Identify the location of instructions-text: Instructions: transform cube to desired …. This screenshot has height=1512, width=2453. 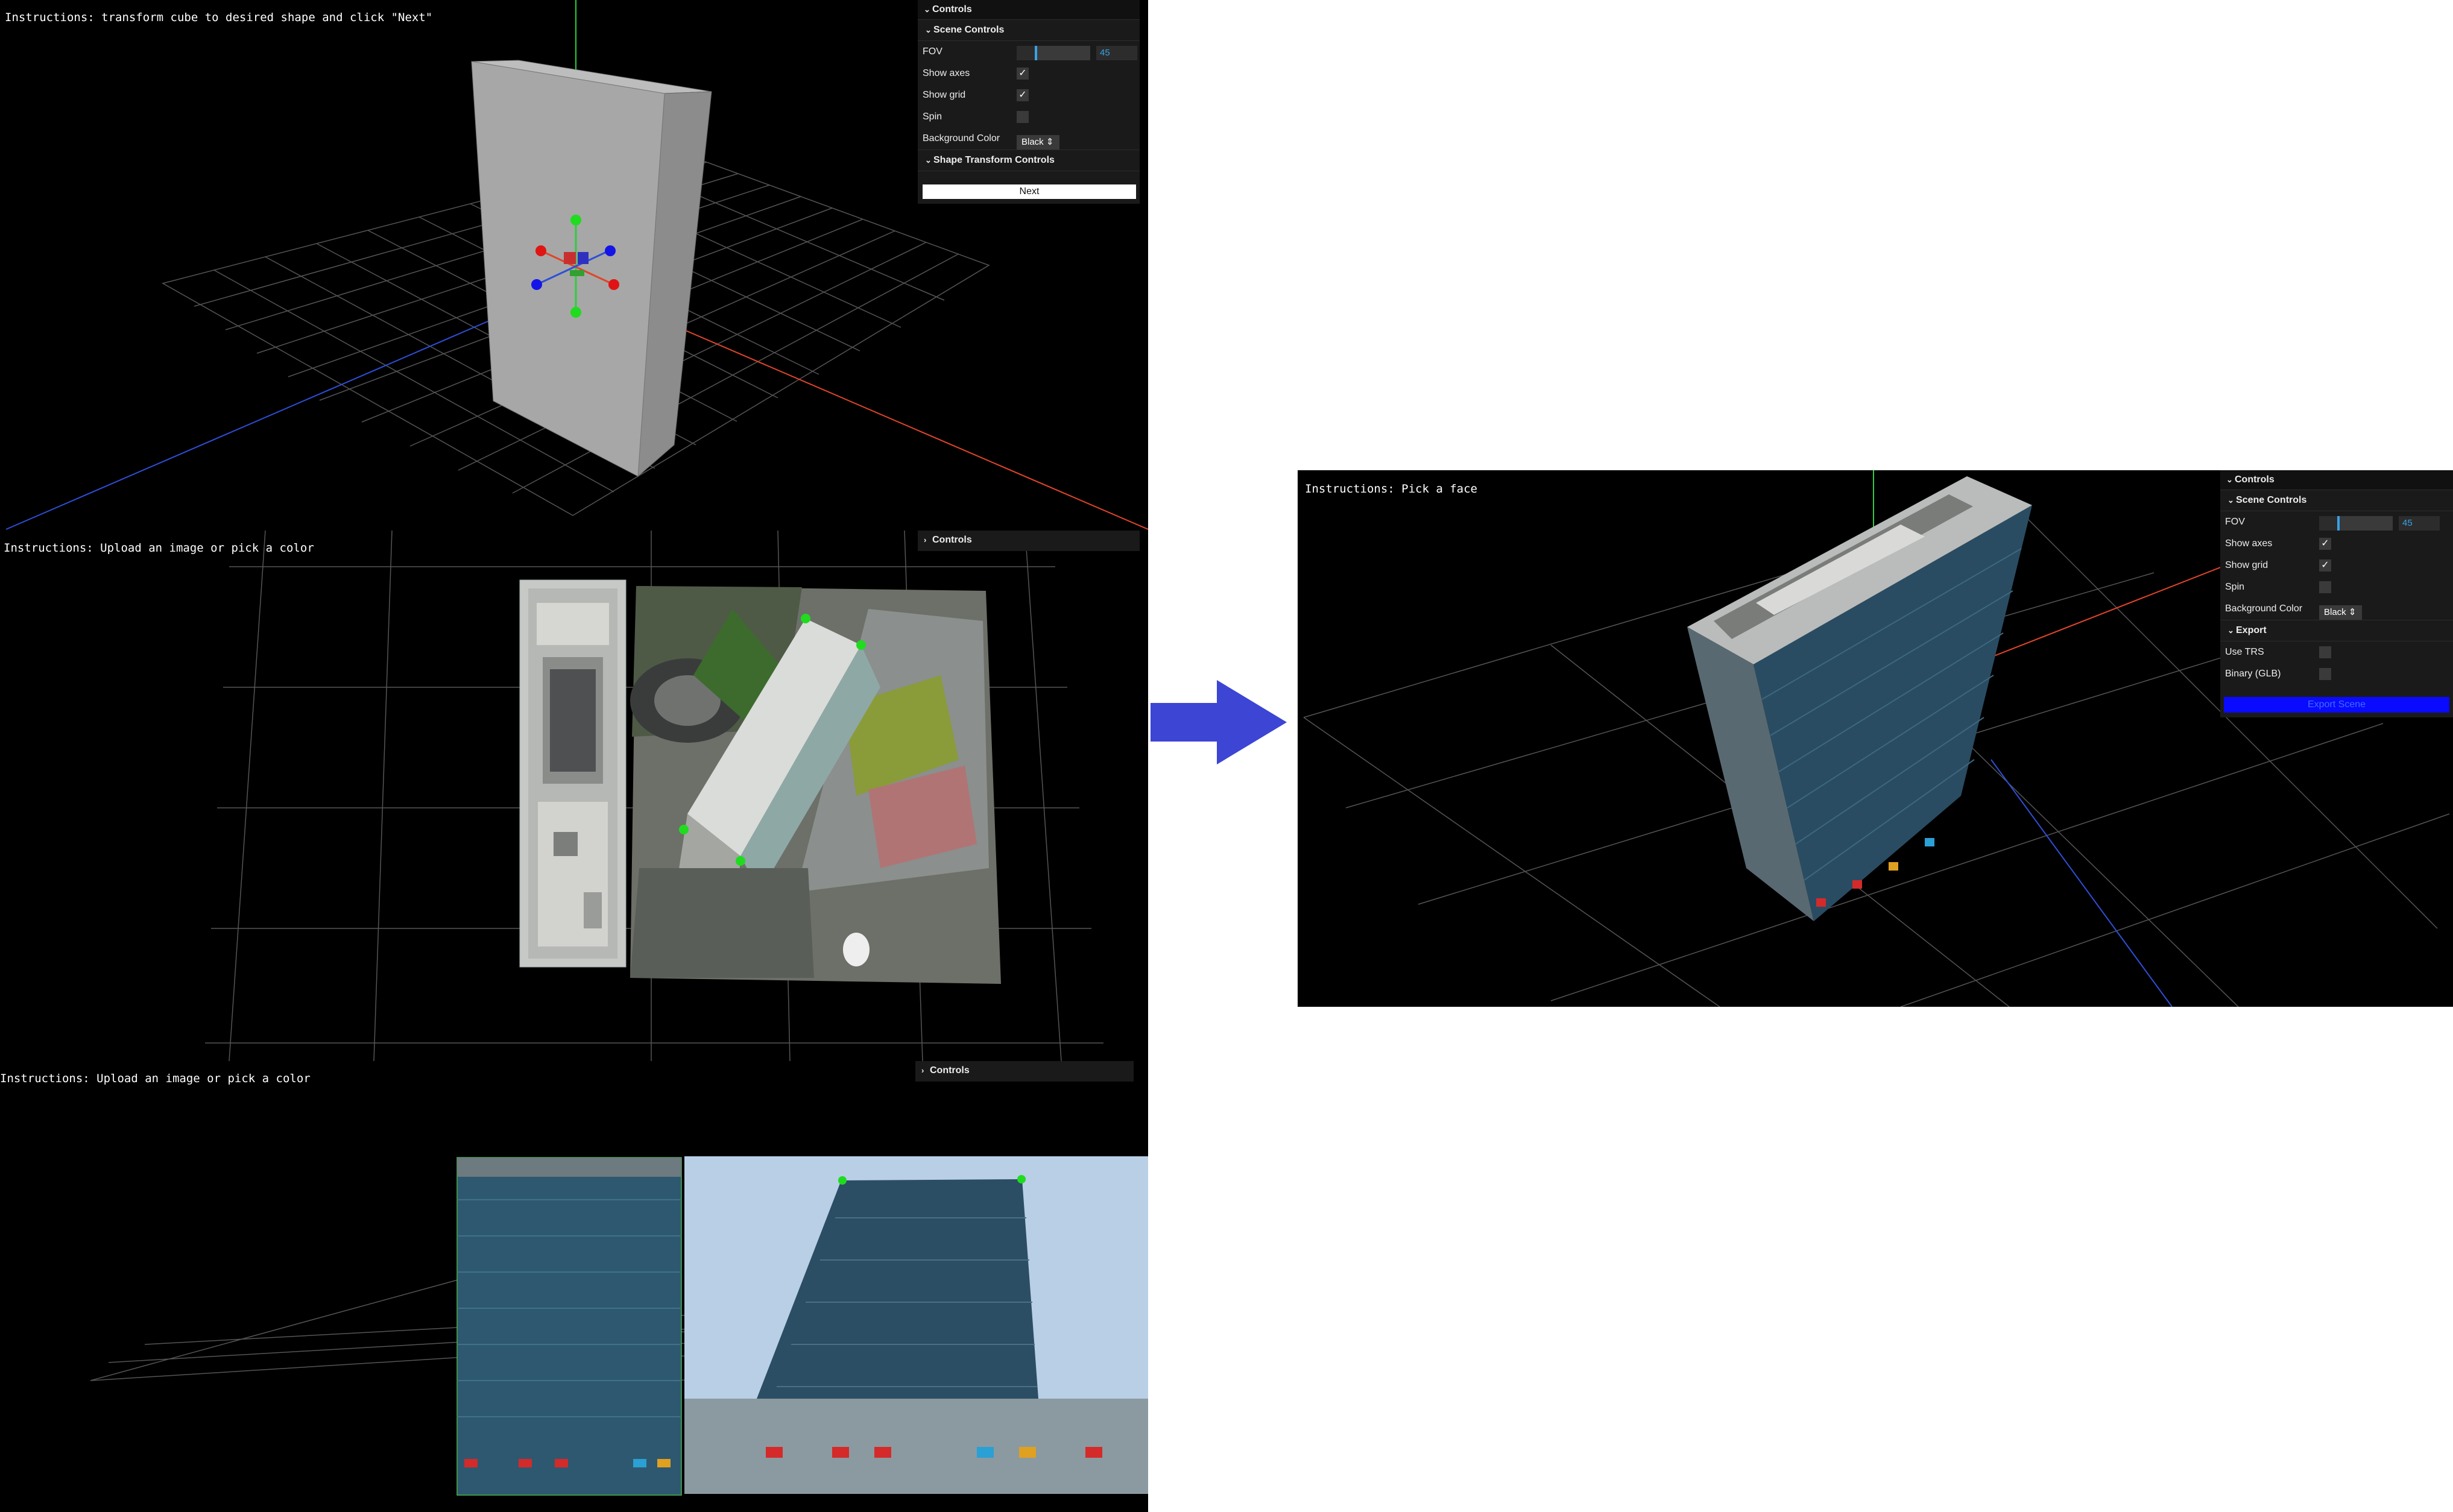
(219, 17).